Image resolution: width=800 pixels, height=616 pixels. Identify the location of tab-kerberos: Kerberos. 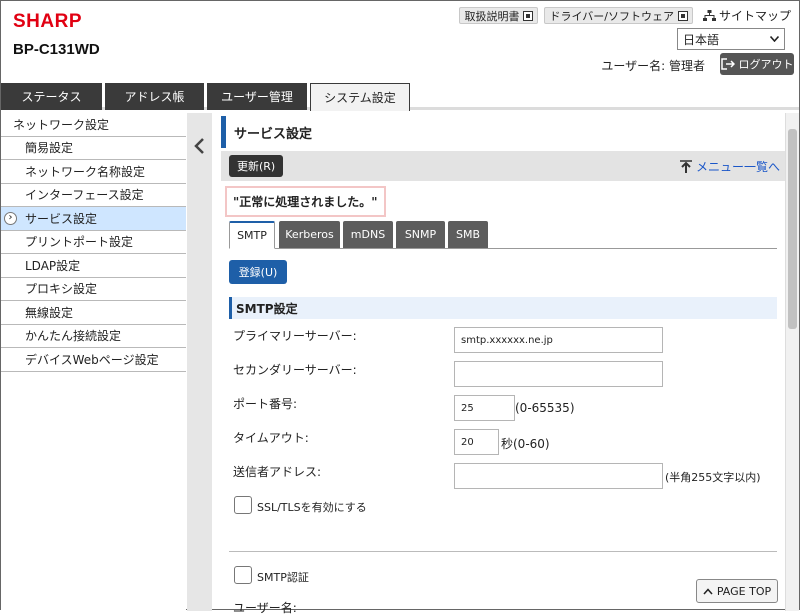
(309, 234).